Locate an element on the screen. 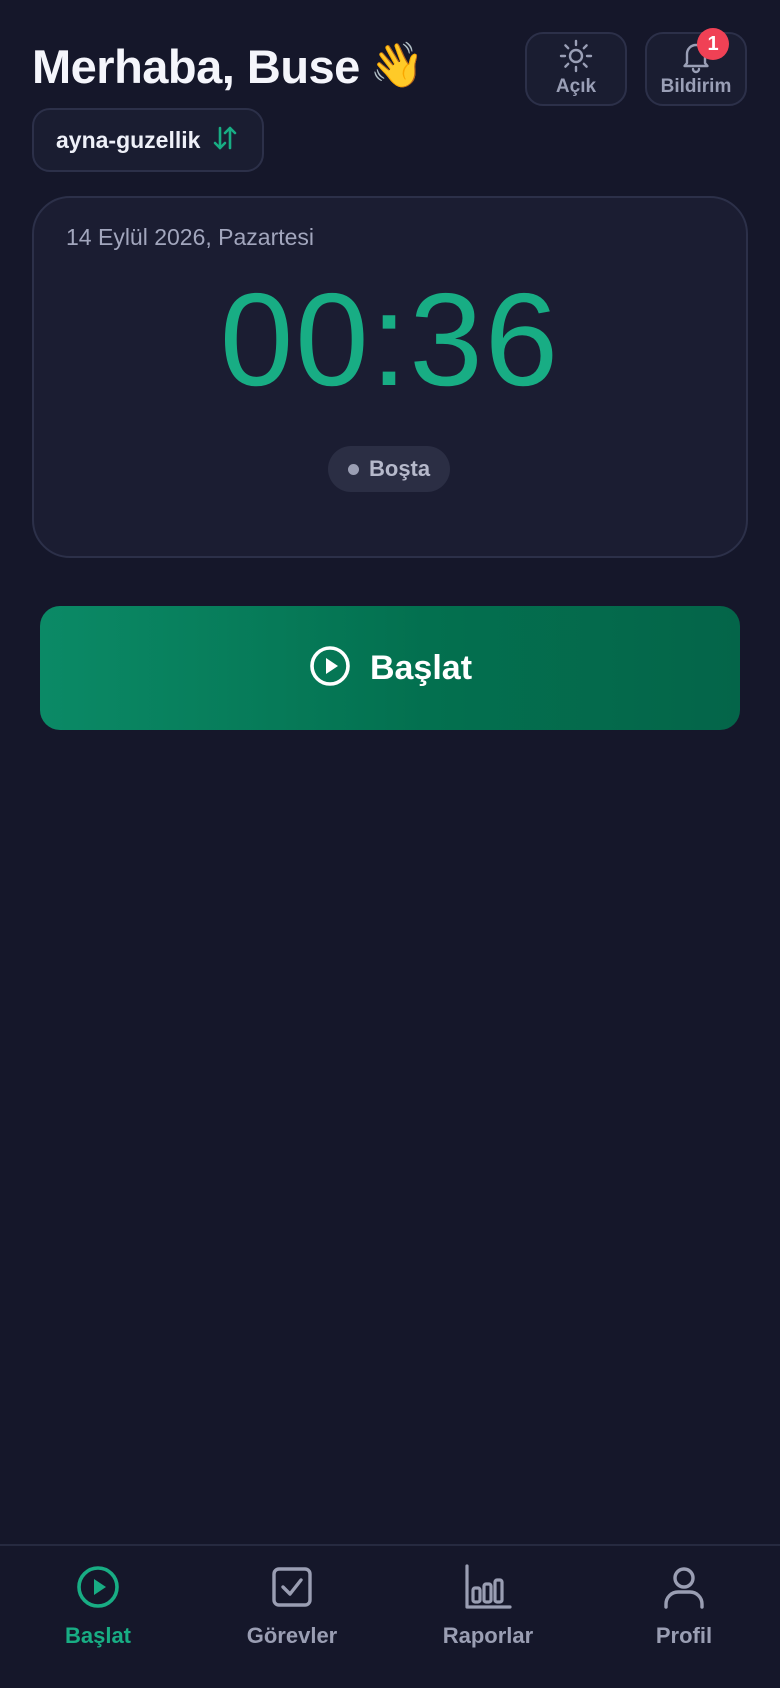 The image size is (780, 1688). greeting-text: Merhaba, Buse is located at coordinates (196, 66).